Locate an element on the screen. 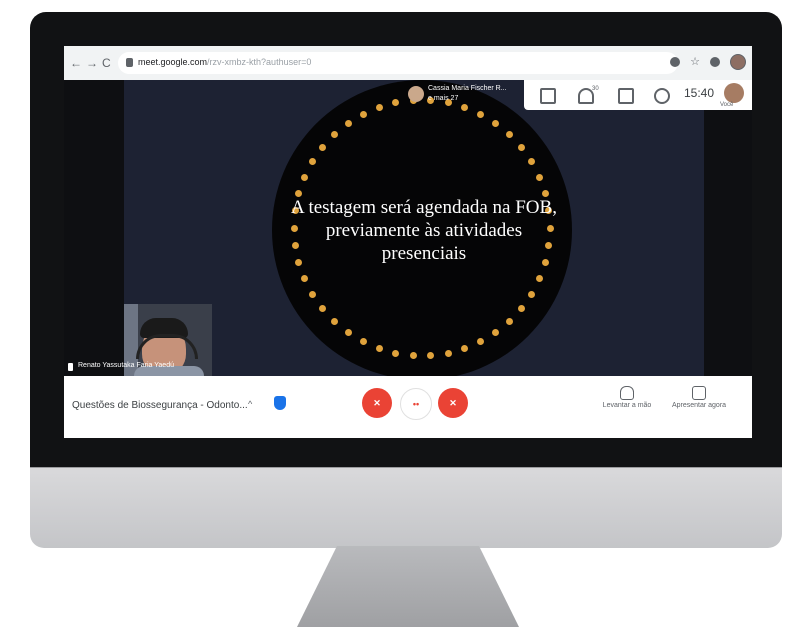 This screenshot has height=627, width=789. activities-icon is located at coordinates (662, 96).